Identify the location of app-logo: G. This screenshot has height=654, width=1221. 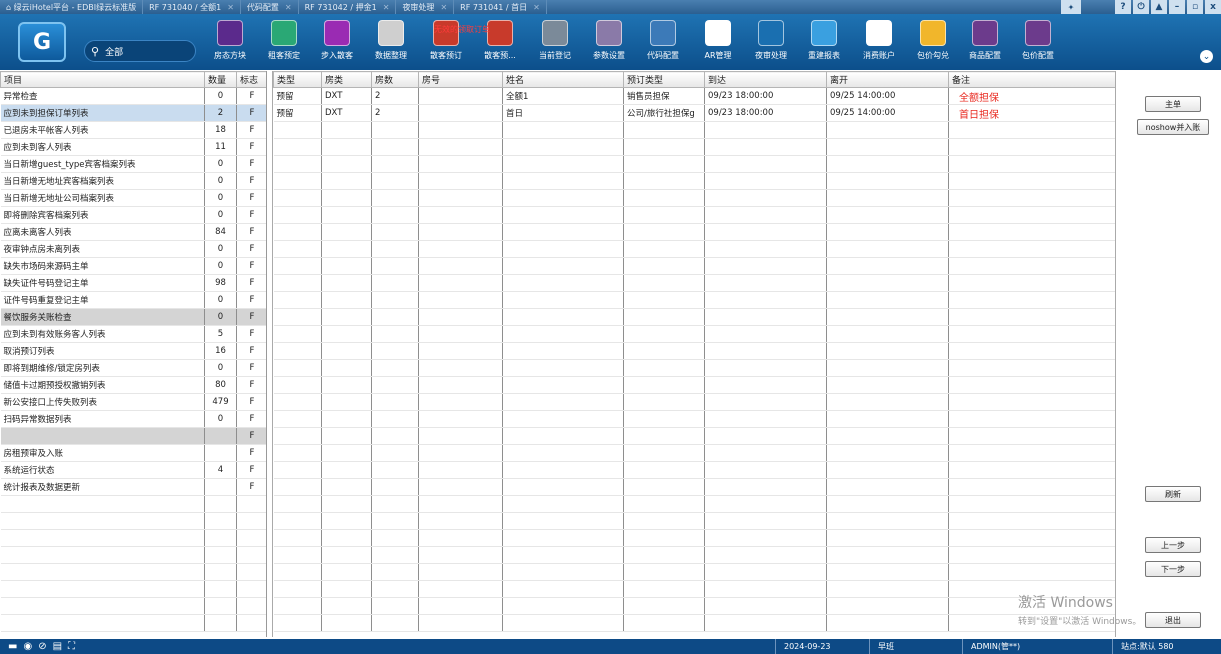
(42, 42).